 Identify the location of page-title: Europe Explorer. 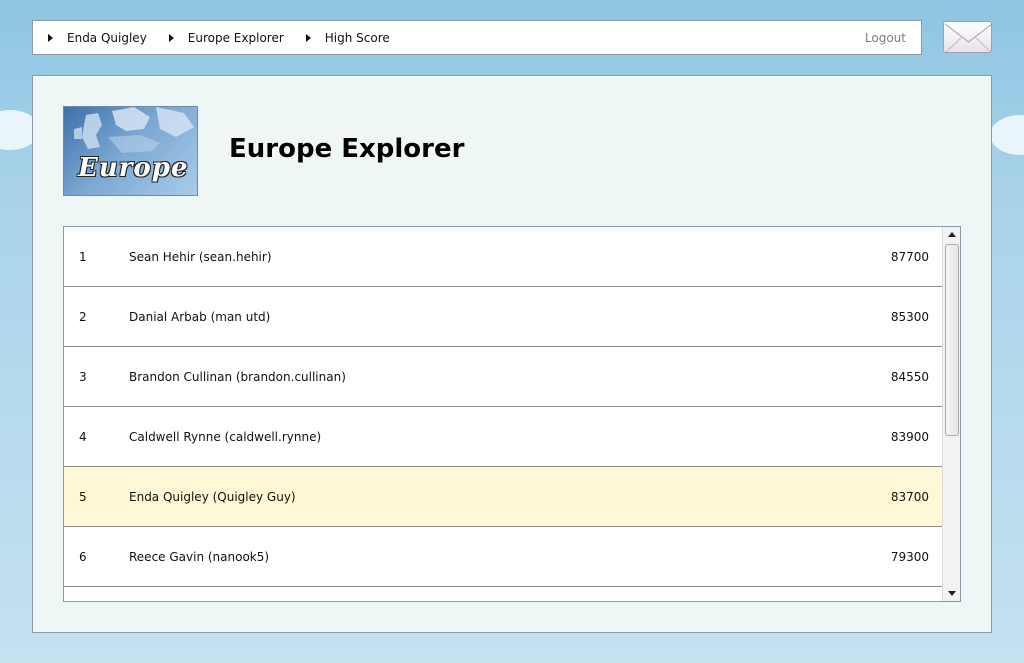
(347, 149).